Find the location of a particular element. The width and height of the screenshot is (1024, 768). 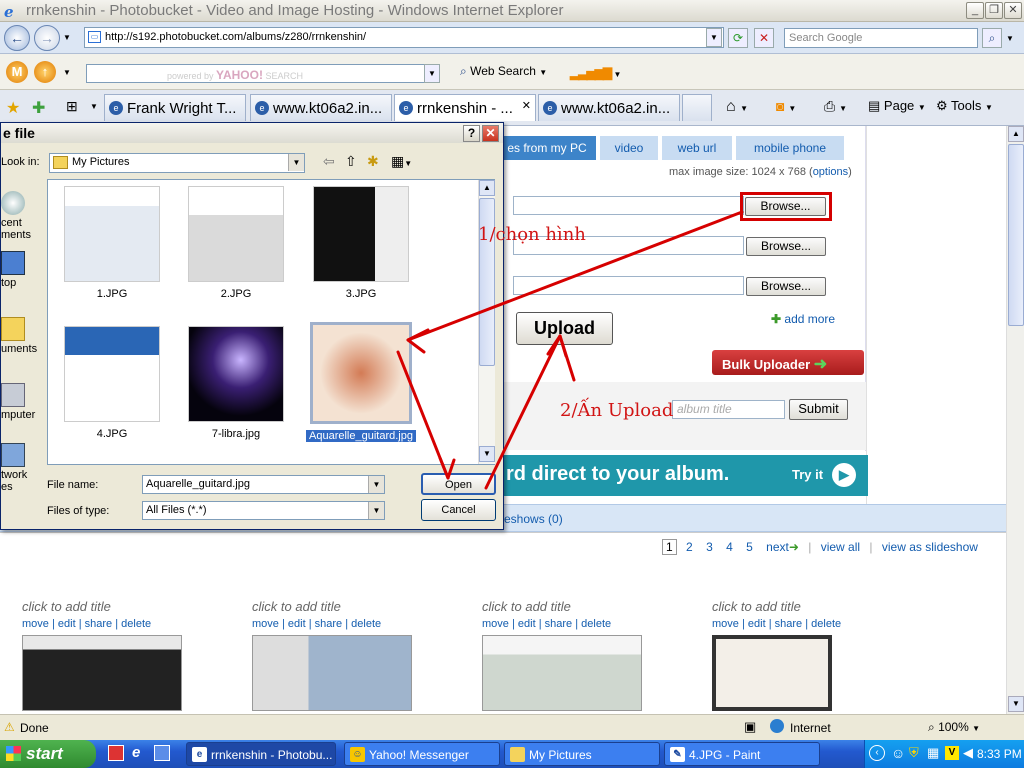

next-link: next is located at coordinates (777, 547).